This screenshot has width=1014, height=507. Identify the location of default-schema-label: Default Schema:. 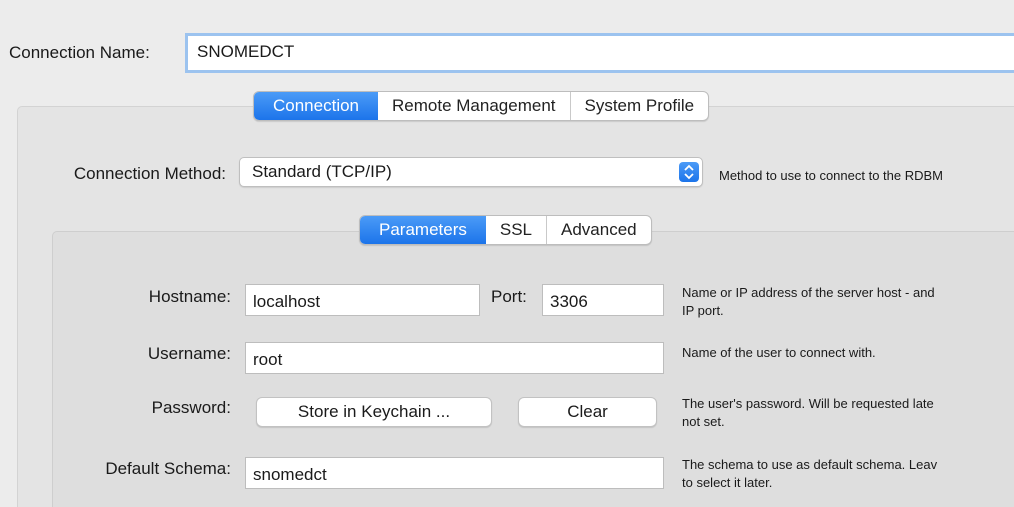
(168, 468).